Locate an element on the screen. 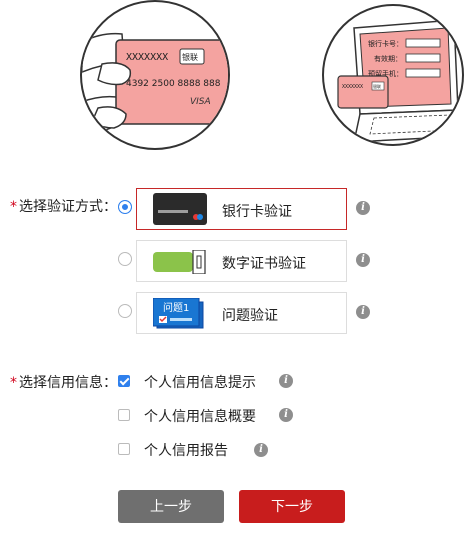 The image size is (472, 540). card-brand: 银联 is located at coordinates (190, 57).